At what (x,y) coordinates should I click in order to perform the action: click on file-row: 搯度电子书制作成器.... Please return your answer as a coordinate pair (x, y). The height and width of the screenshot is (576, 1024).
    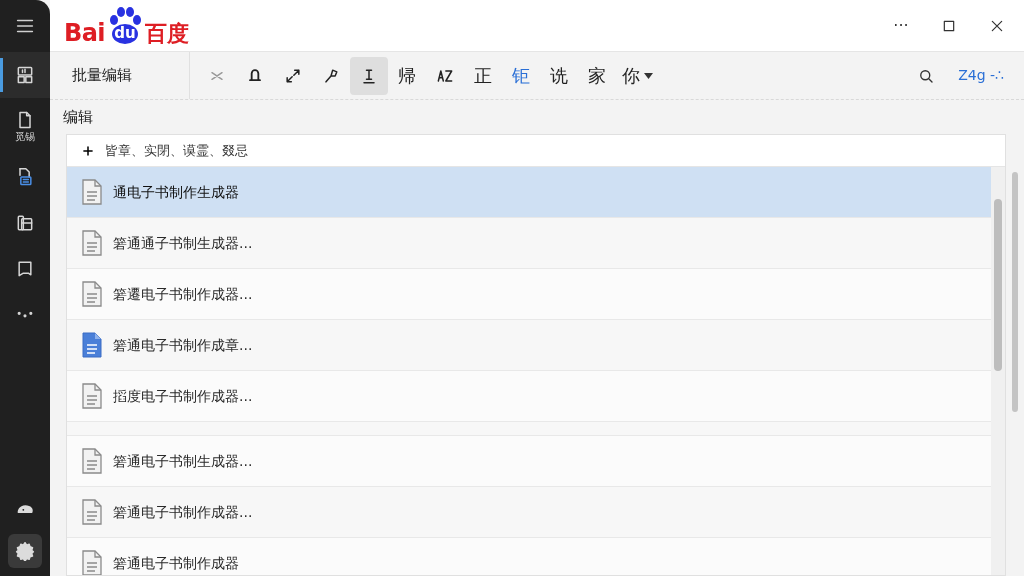
    Looking at the image, I should click on (529, 396).